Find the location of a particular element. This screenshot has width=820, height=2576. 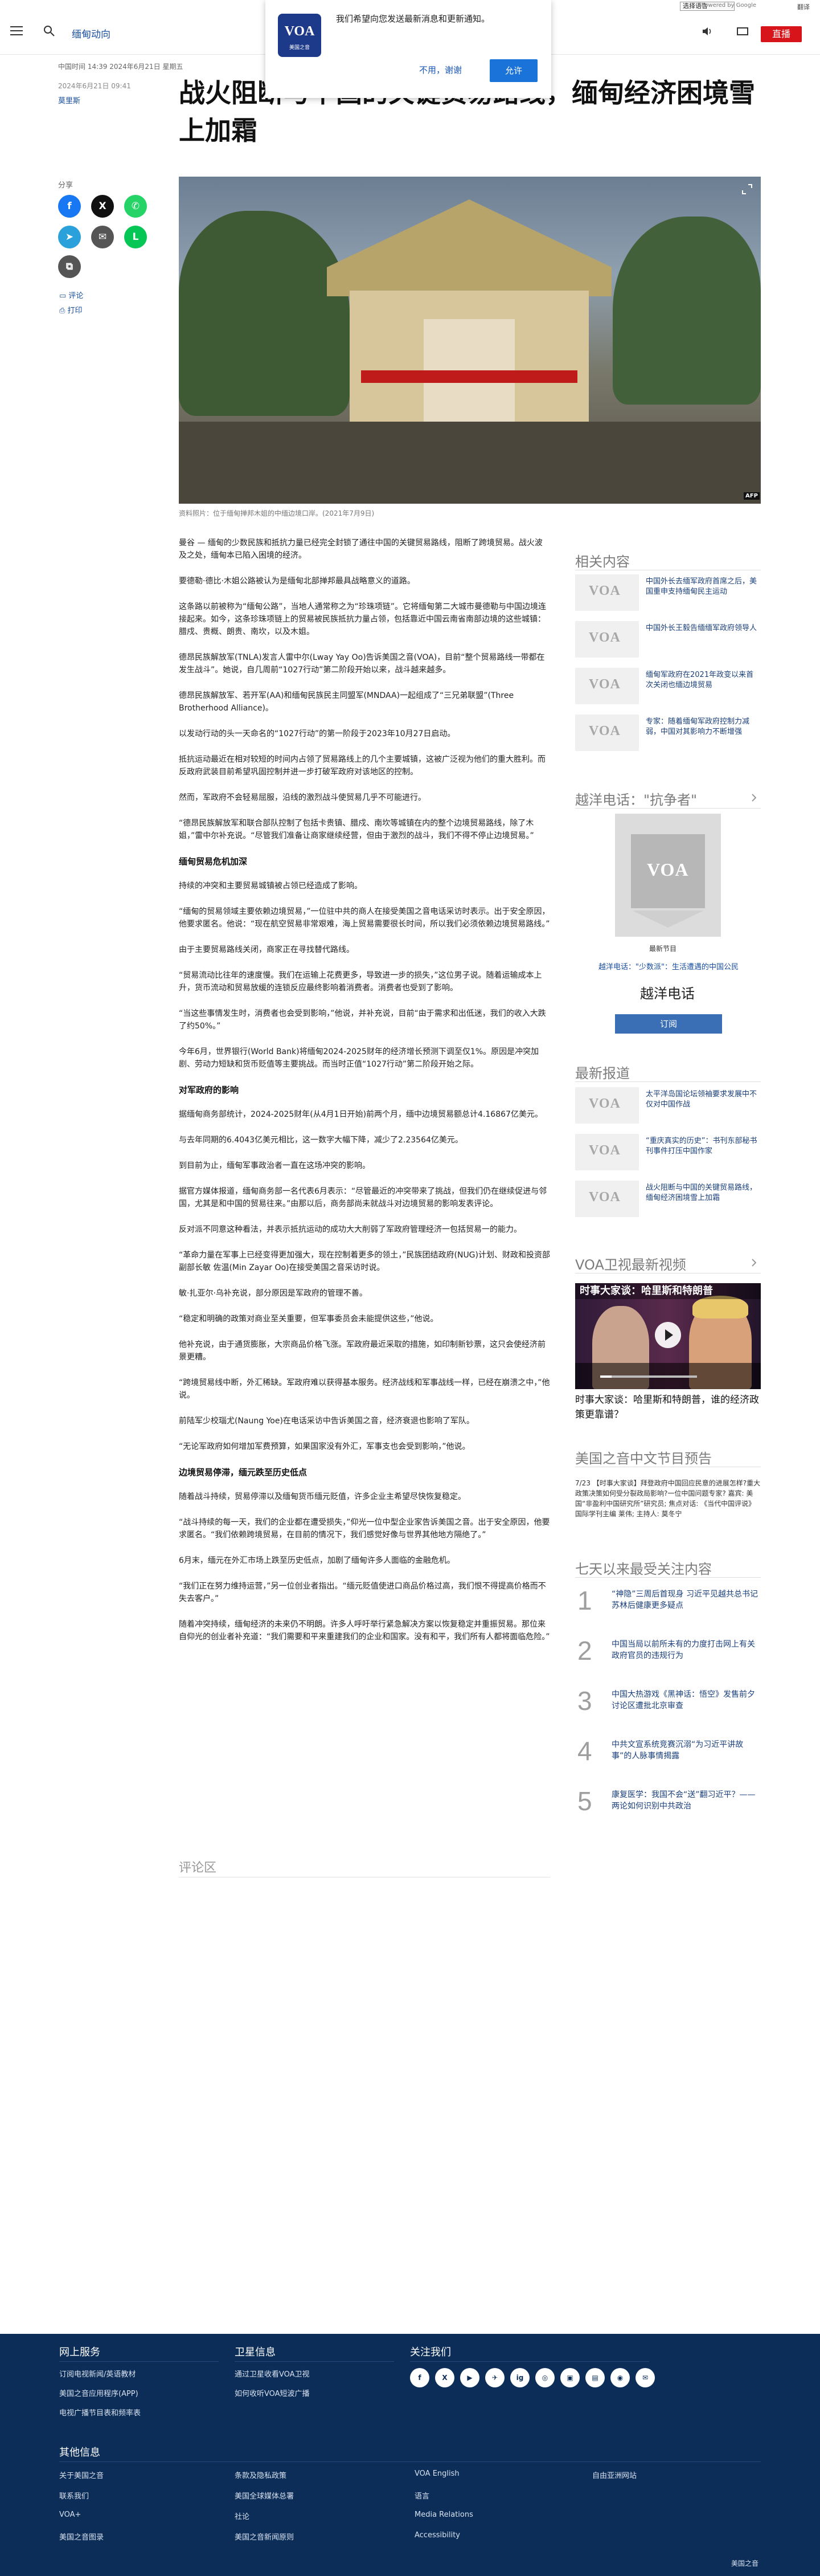

facebook-share-icon: f is located at coordinates (69, 206).